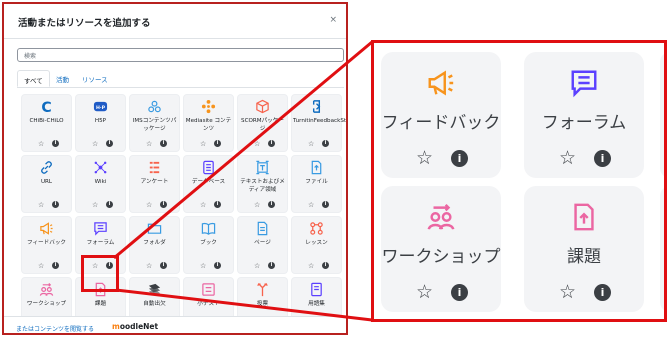 The image size is (667, 338). I want to click on browse-content-link: またはコンテンツを閲覧する, so click(55, 328).